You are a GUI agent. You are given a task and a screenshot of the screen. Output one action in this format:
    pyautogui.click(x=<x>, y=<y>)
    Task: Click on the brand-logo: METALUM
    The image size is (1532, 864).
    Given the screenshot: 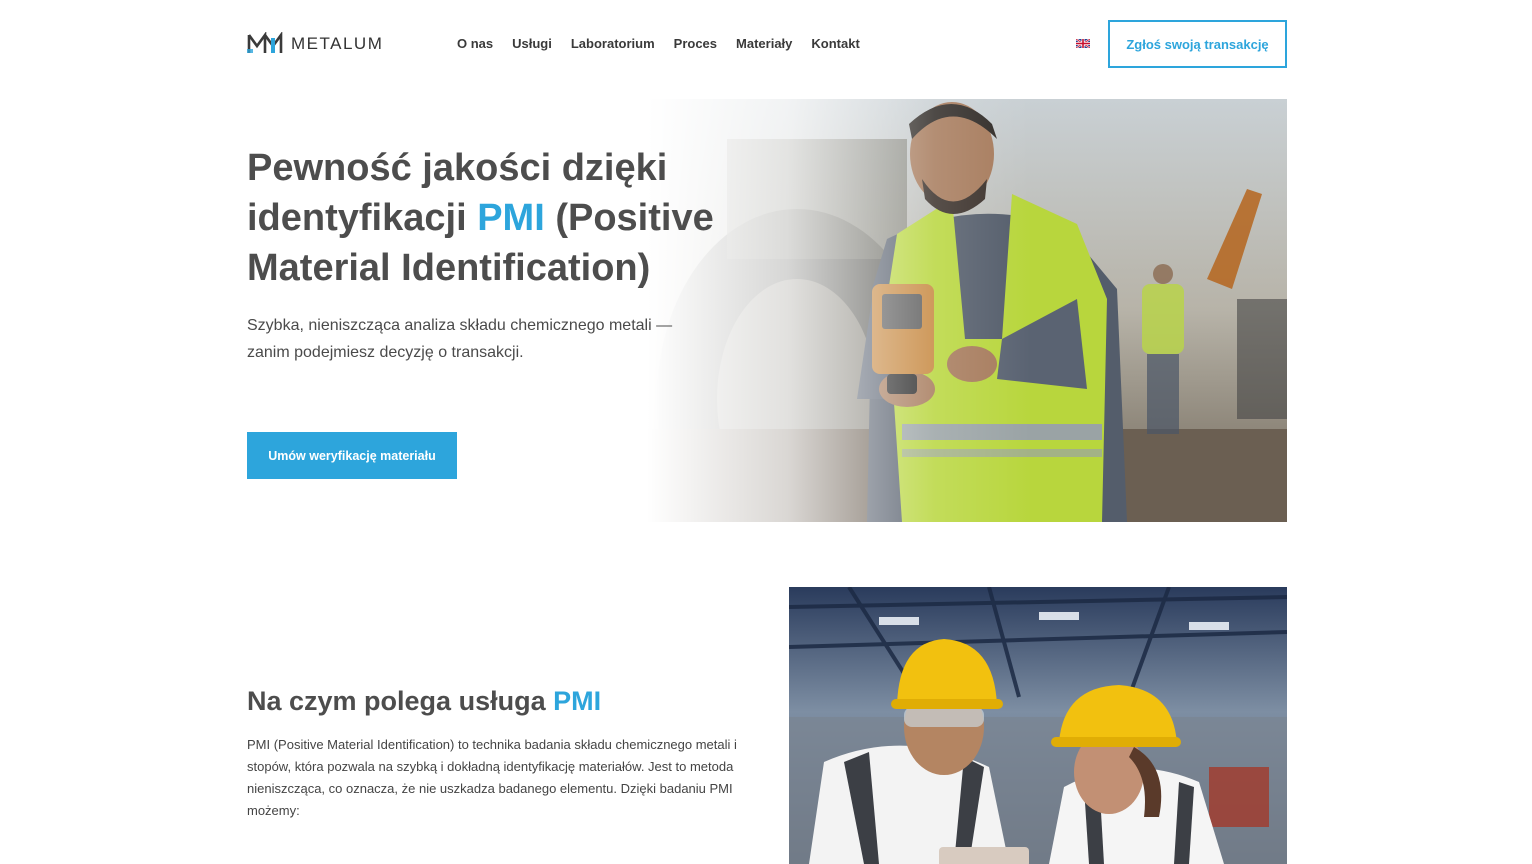 What is the action you would take?
    pyautogui.click(x=315, y=44)
    